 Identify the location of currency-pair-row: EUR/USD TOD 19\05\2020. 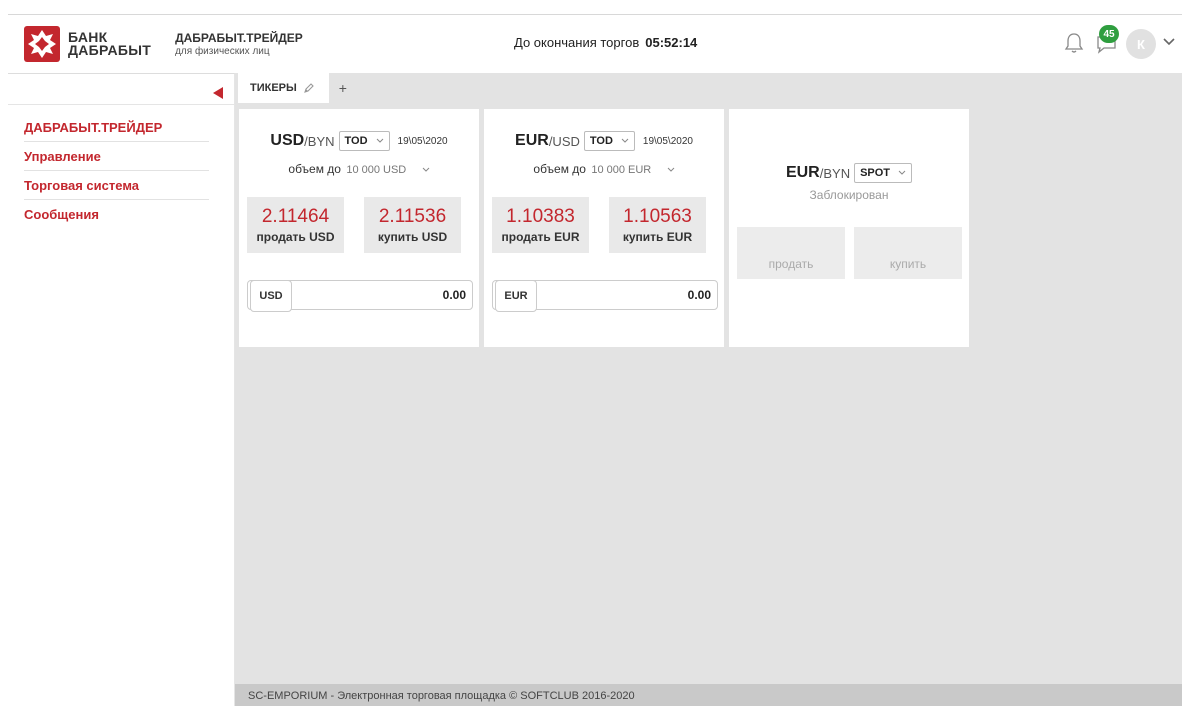
(604, 141).